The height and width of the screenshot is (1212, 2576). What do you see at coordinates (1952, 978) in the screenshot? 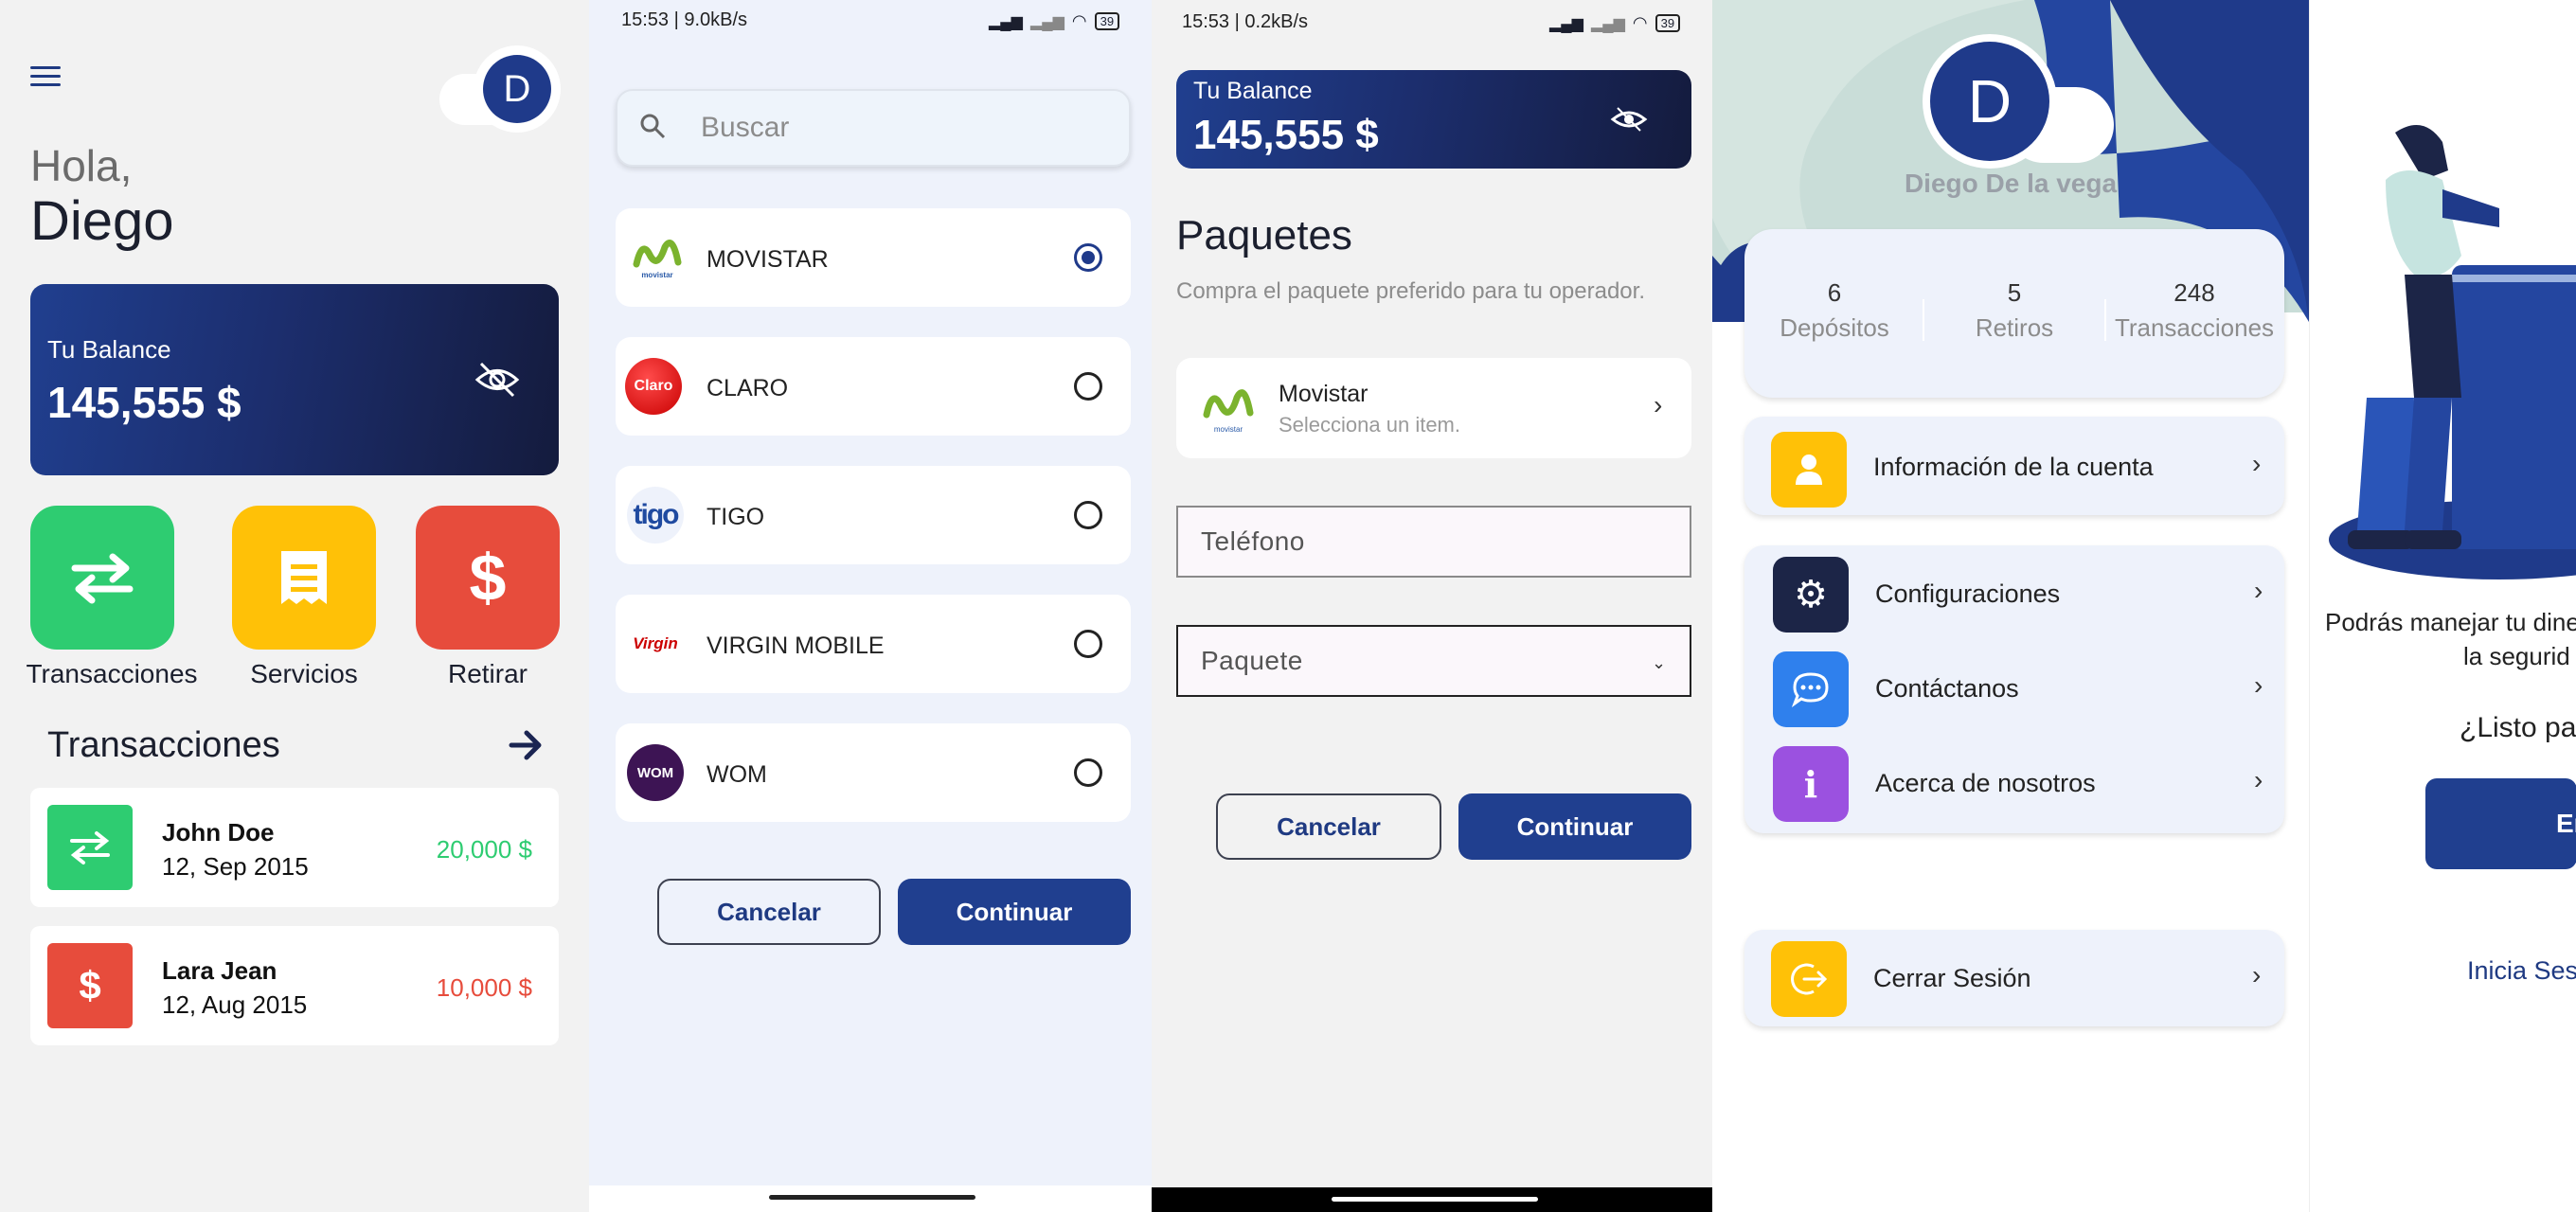
I see `menu-item-label: Cerrar Sesión` at bounding box center [1952, 978].